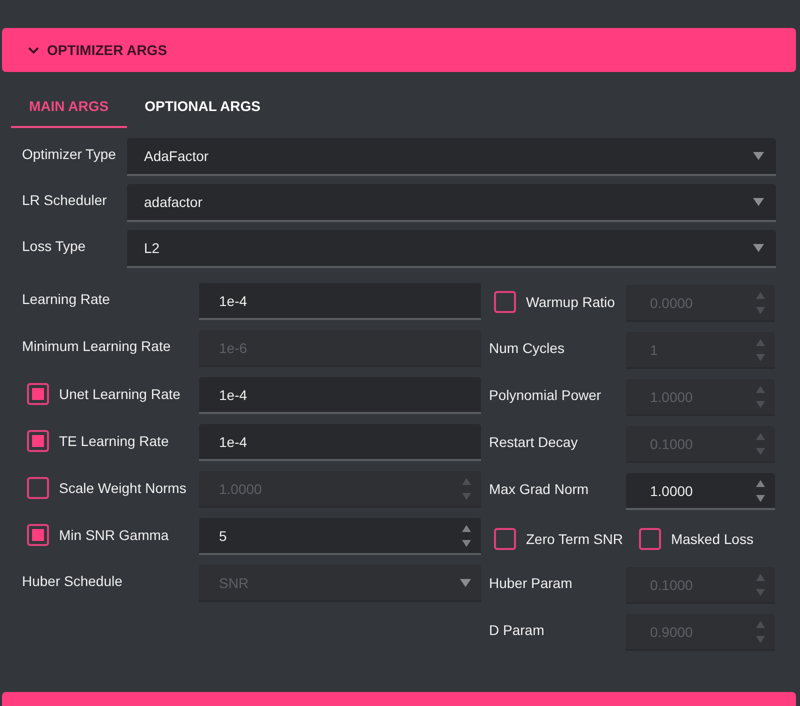  I want to click on number-field: 1.0000, so click(700, 491).